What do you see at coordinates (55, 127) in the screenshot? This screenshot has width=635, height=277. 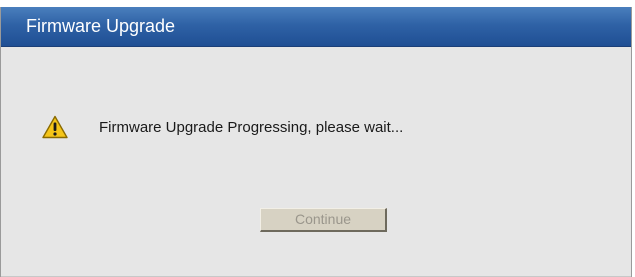 I see `warning-icon` at bounding box center [55, 127].